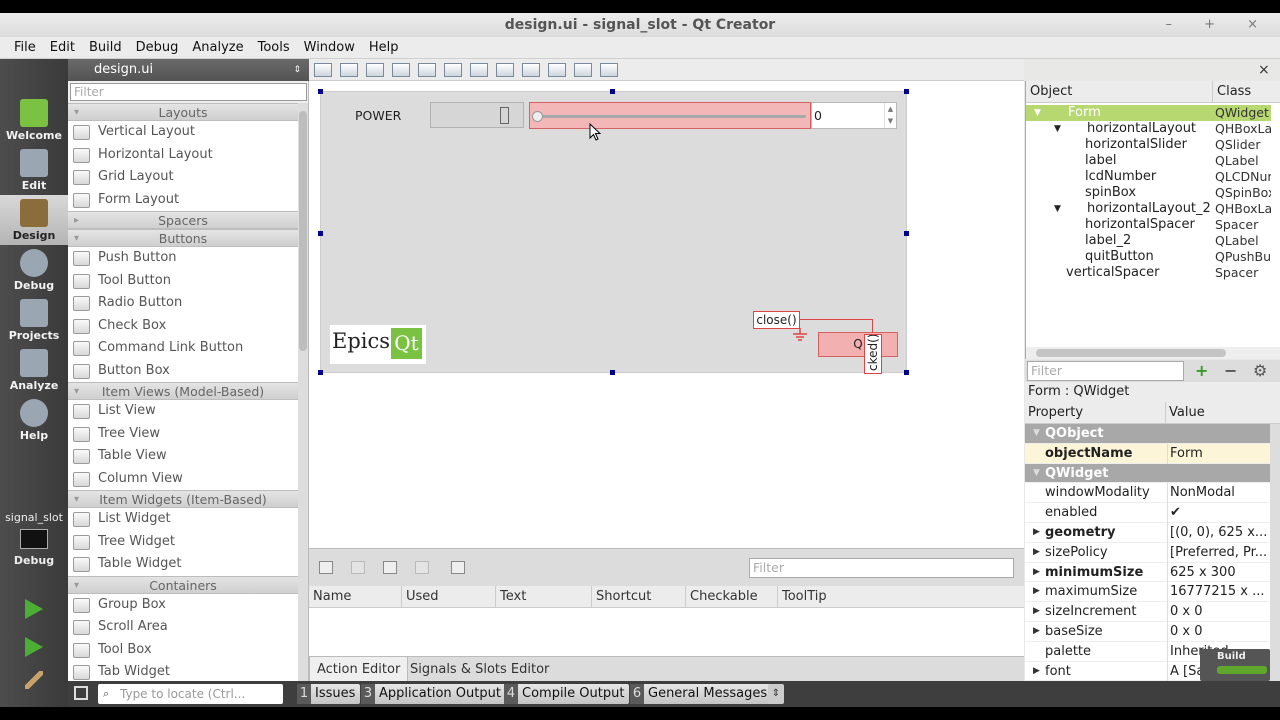 This screenshot has width=1280, height=720. What do you see at coordinates (453, 70) in the screenshot?
I see `layout-vertical-icon` at bounding box center [453, 70].